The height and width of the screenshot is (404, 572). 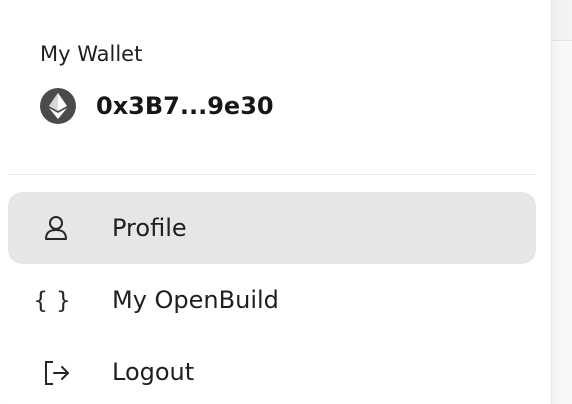 I want to click on ethereum-icon, so click(x=58, y=106).